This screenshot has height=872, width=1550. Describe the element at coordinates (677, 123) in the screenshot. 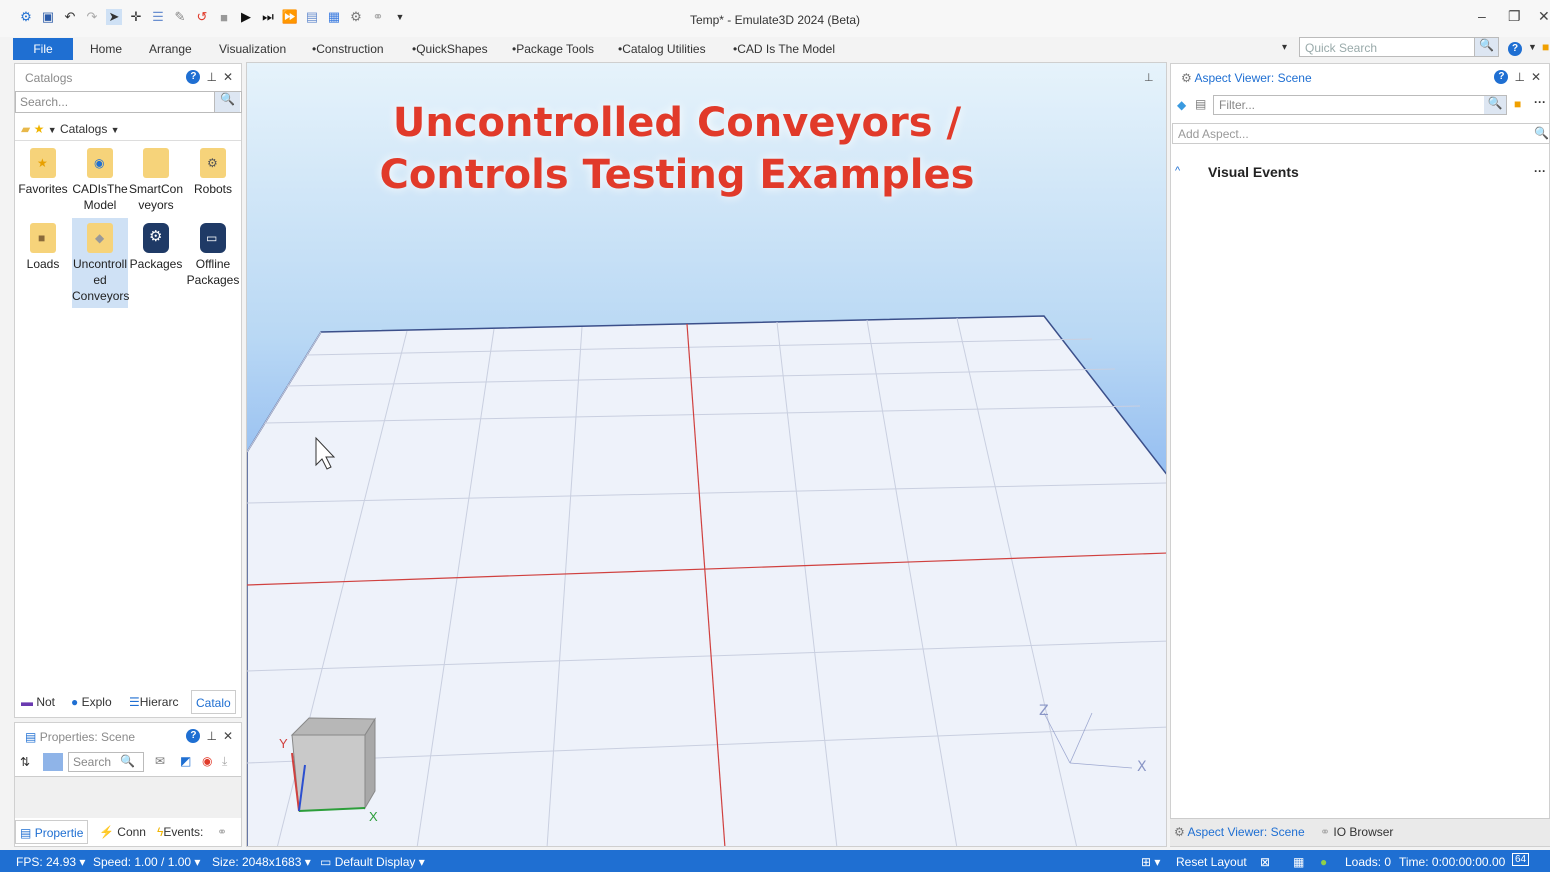

I see `headline-line-1: Uncontrolled Conveyors /` at that location.